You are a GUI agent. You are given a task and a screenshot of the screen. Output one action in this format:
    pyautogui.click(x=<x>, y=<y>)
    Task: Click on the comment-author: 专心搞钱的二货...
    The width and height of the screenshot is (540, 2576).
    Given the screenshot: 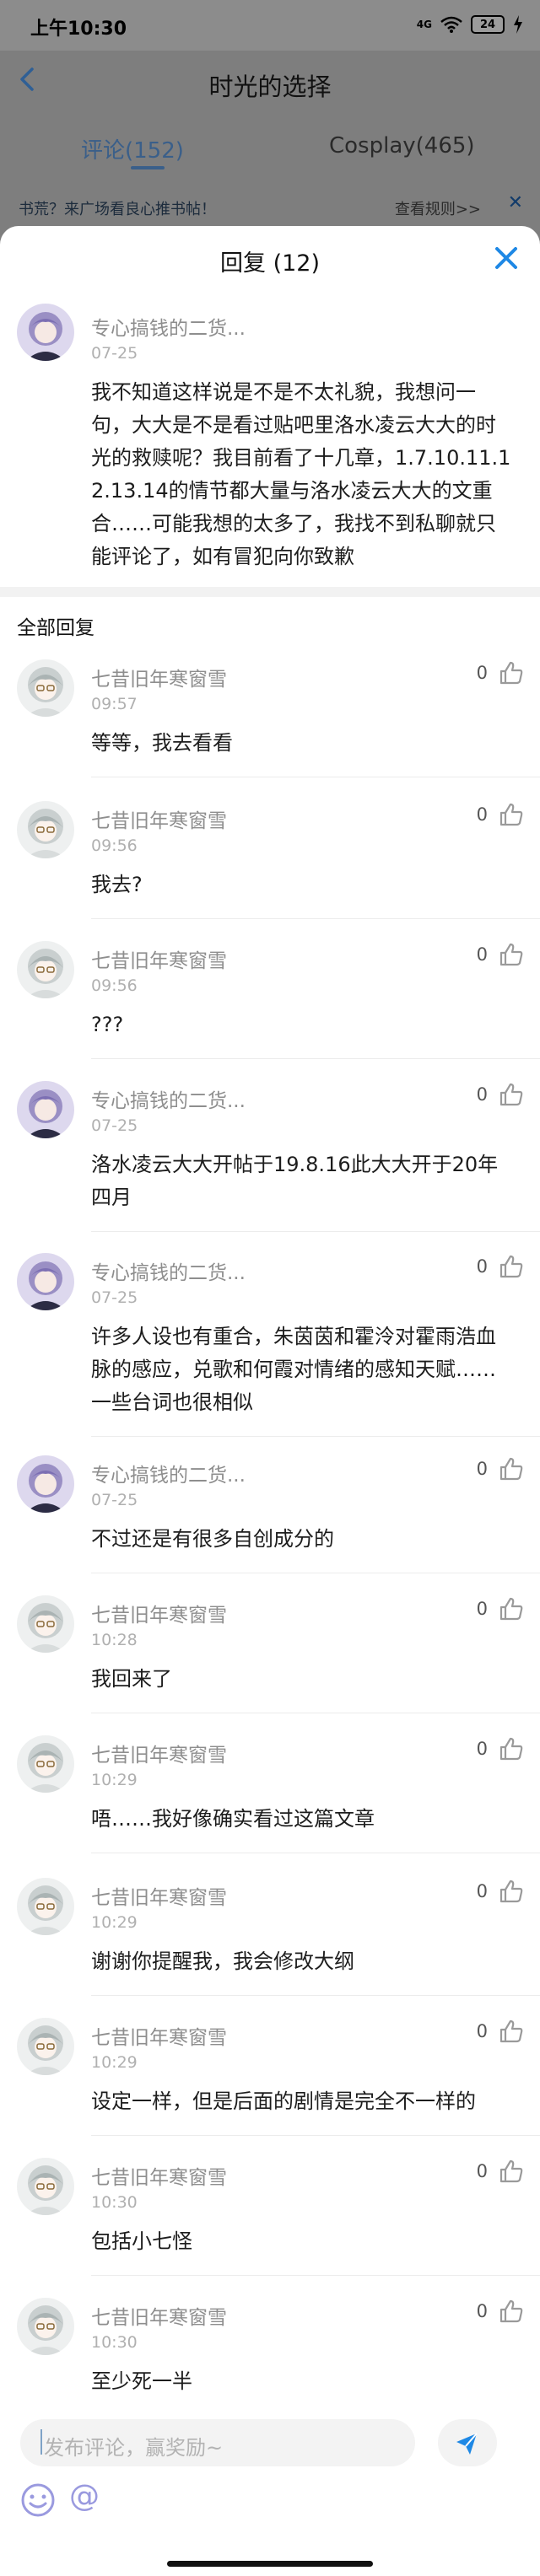 What is the action you would take?
    pyautogui.click(x=168, y=326)
    